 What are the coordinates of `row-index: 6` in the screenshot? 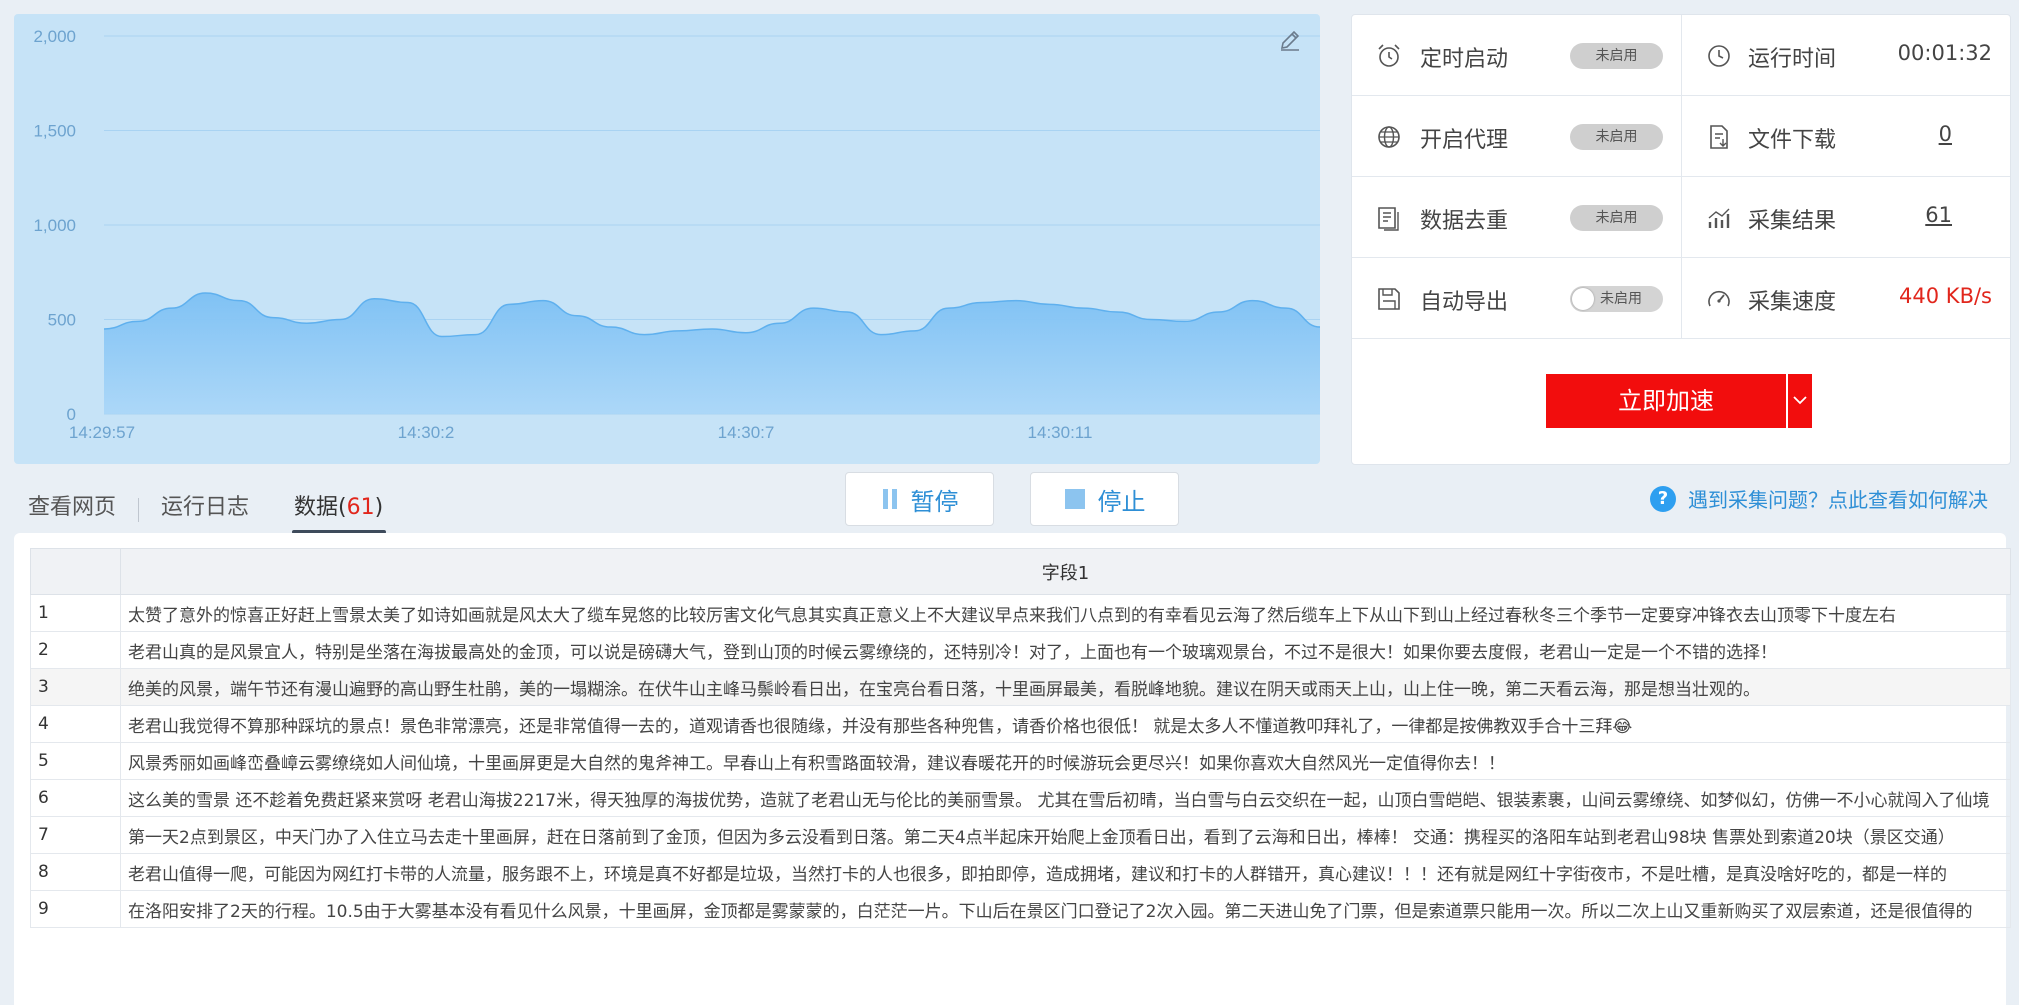 It's located at (75, 798).